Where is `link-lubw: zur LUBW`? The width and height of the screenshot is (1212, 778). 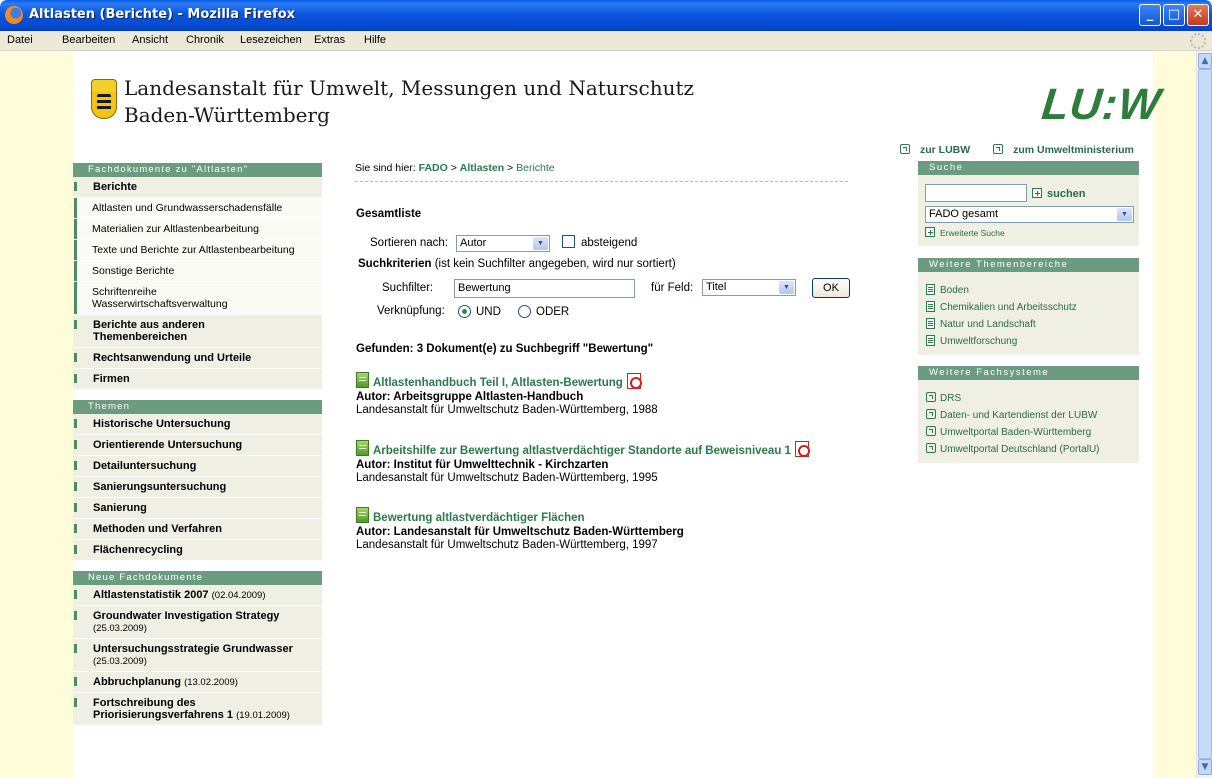 link-lubw: zur LUBW is located at coordinates (940, 150).